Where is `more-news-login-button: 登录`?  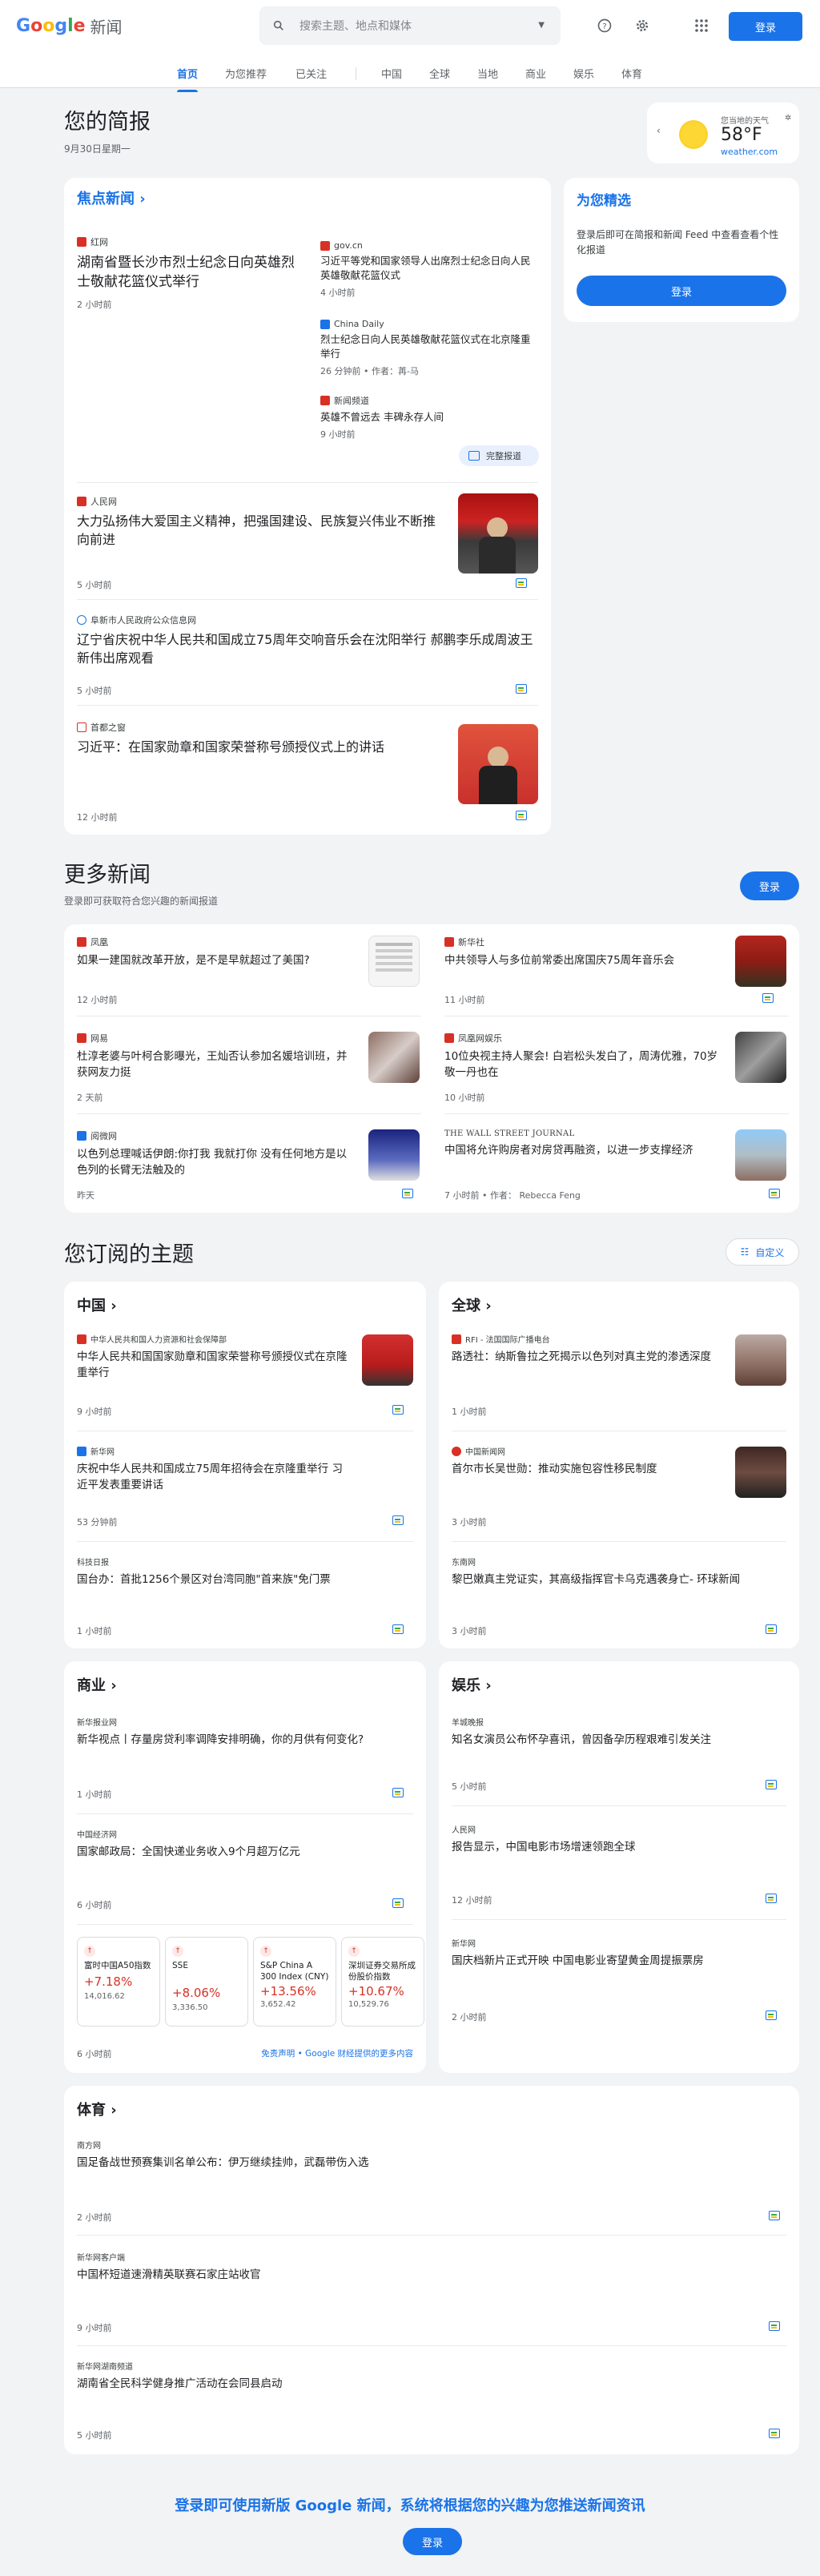 more-news-login-button: 登录 is located at coordinates (769, 885).